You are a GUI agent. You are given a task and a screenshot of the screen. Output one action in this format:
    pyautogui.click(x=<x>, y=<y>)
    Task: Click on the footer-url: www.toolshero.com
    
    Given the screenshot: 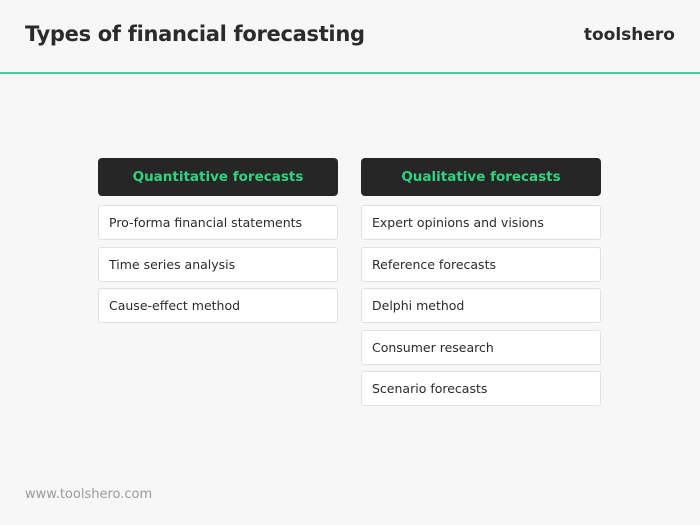 What is the action you would take?
    pyautogui.click(x=89, y=494)
    